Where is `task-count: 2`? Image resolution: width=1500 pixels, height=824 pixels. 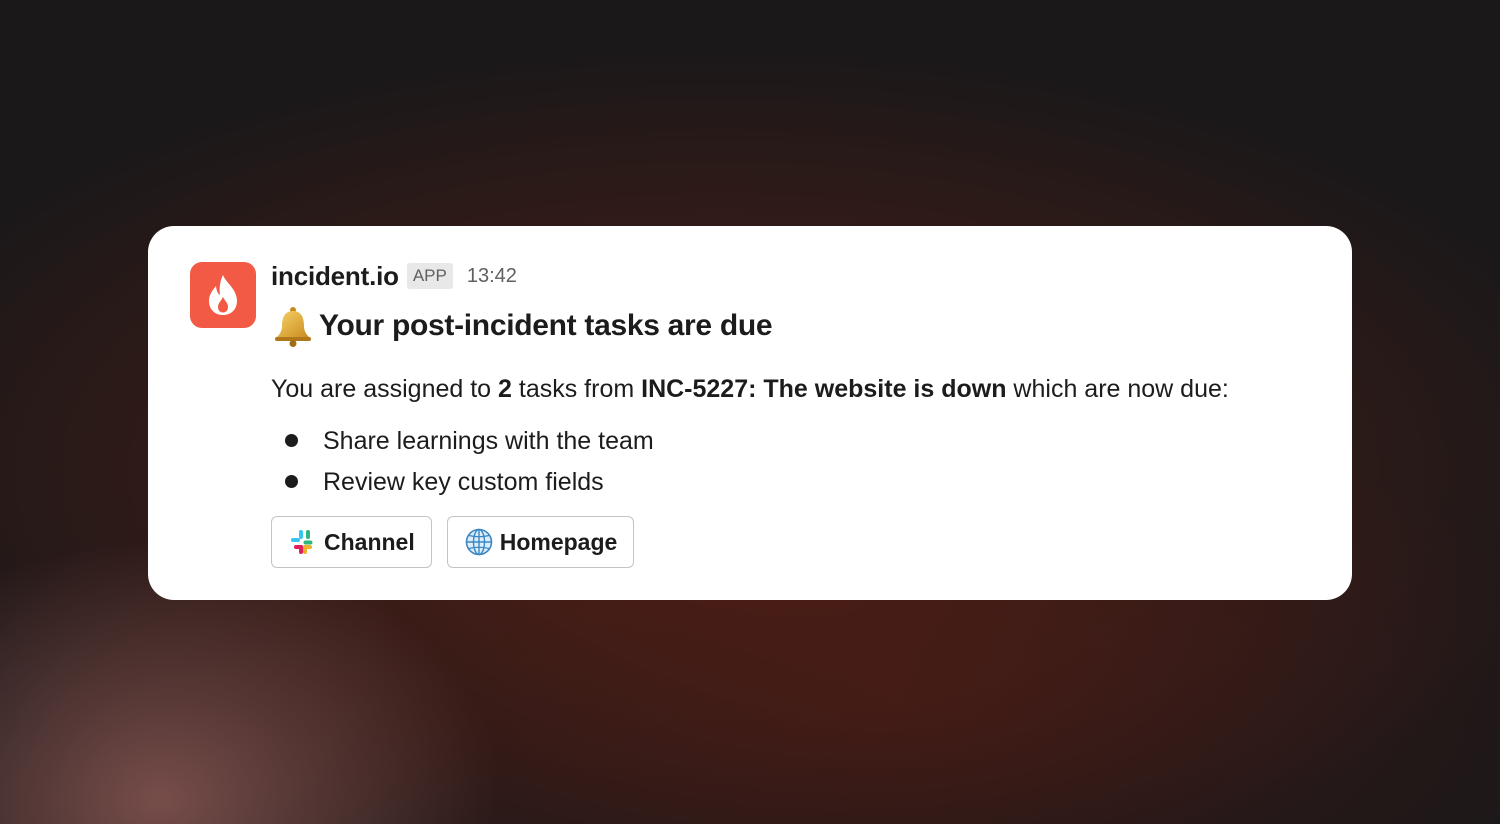 task-count: 2 is located at coordinates (505, 389).